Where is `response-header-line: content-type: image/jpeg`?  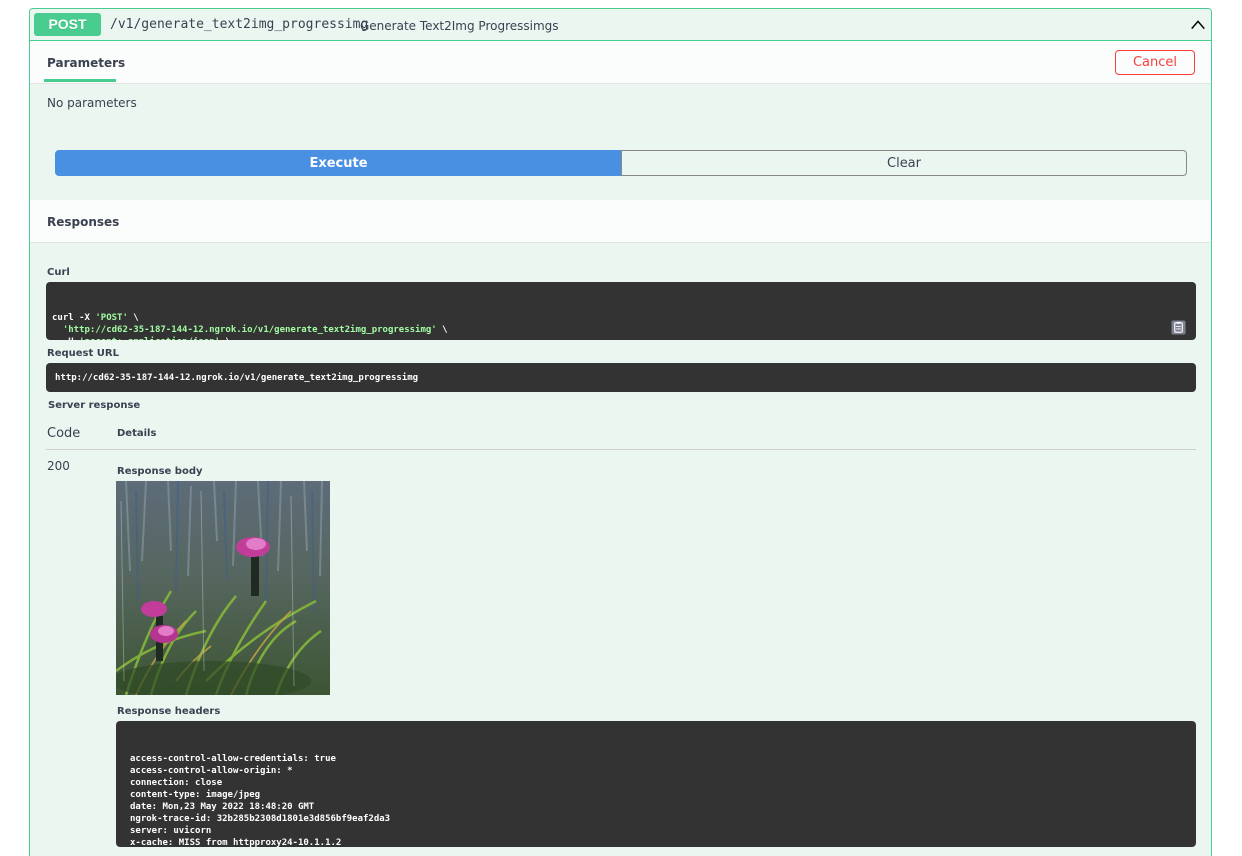 response-header-line: content-type: image/jpeg is located at coordinates (195, 795).